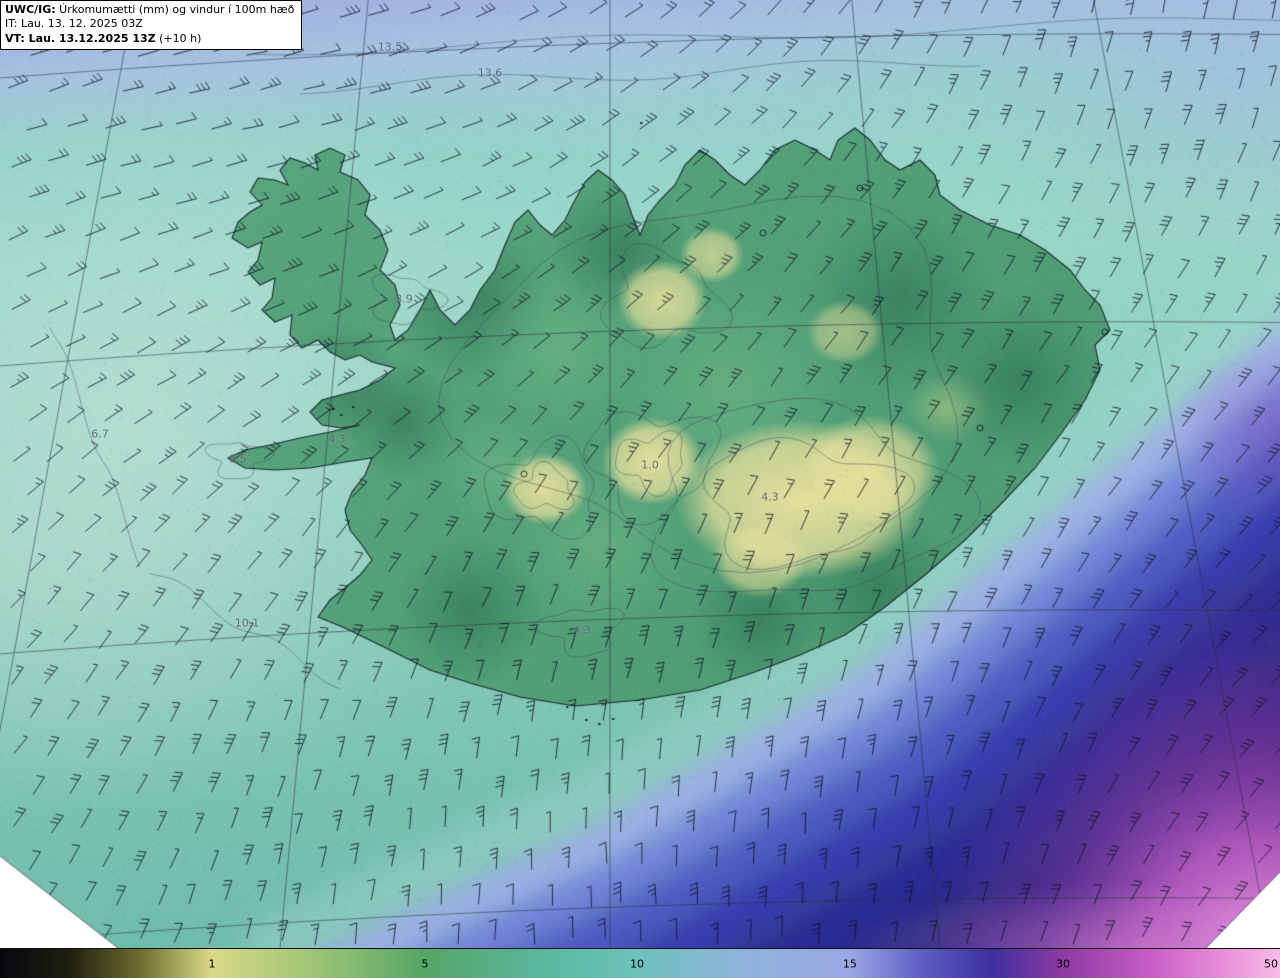 The height and width of the screenshot is (978, 1280). I want to click on colorbar-tick-labels: 1 5 10 15 30 50, so click(640, 963).